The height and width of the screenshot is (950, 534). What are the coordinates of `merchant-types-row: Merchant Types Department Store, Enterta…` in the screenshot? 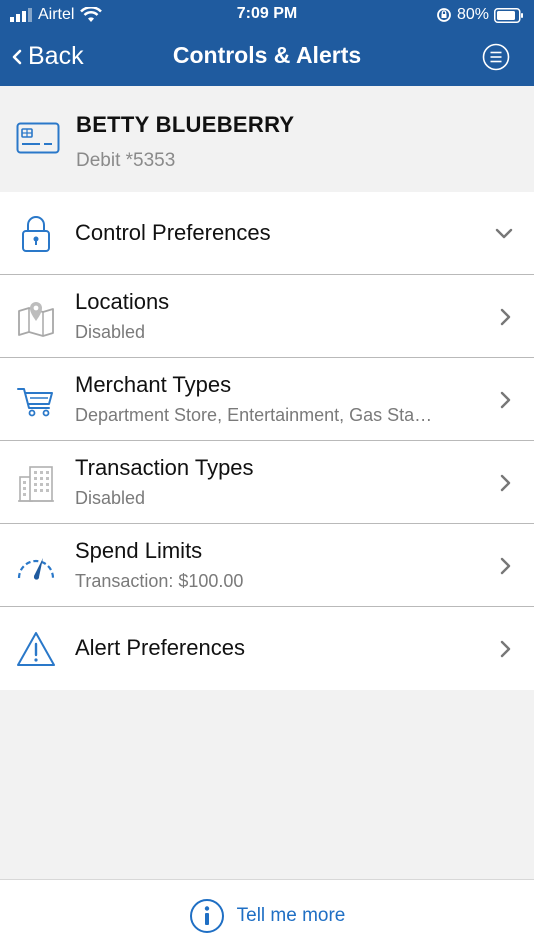 It's located at (267, 399).